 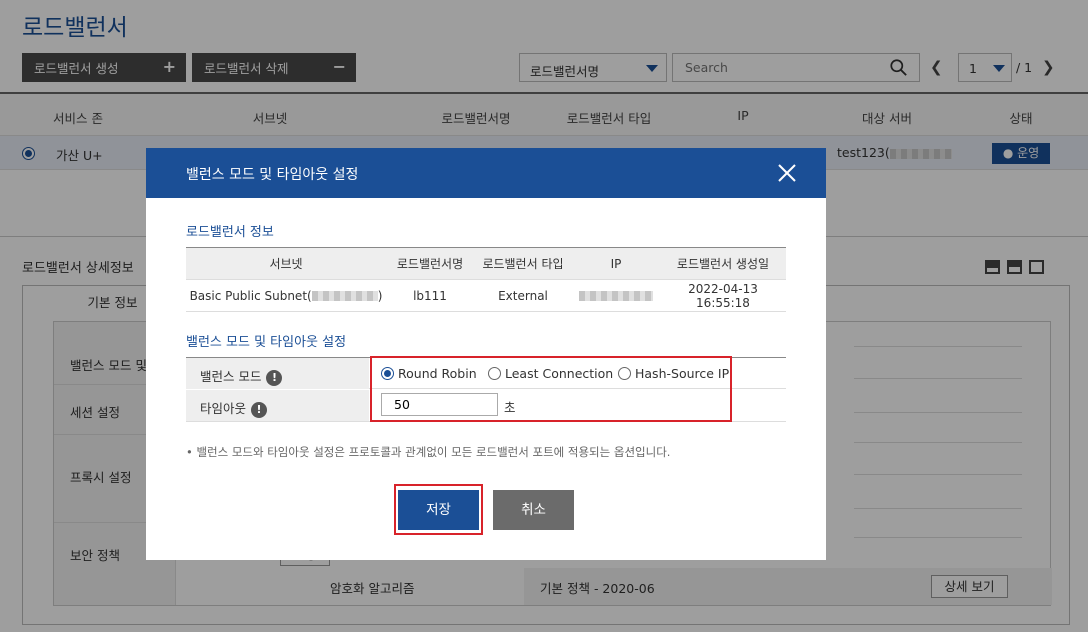 I want to click on masked-ip, so click(x=616, y=296).